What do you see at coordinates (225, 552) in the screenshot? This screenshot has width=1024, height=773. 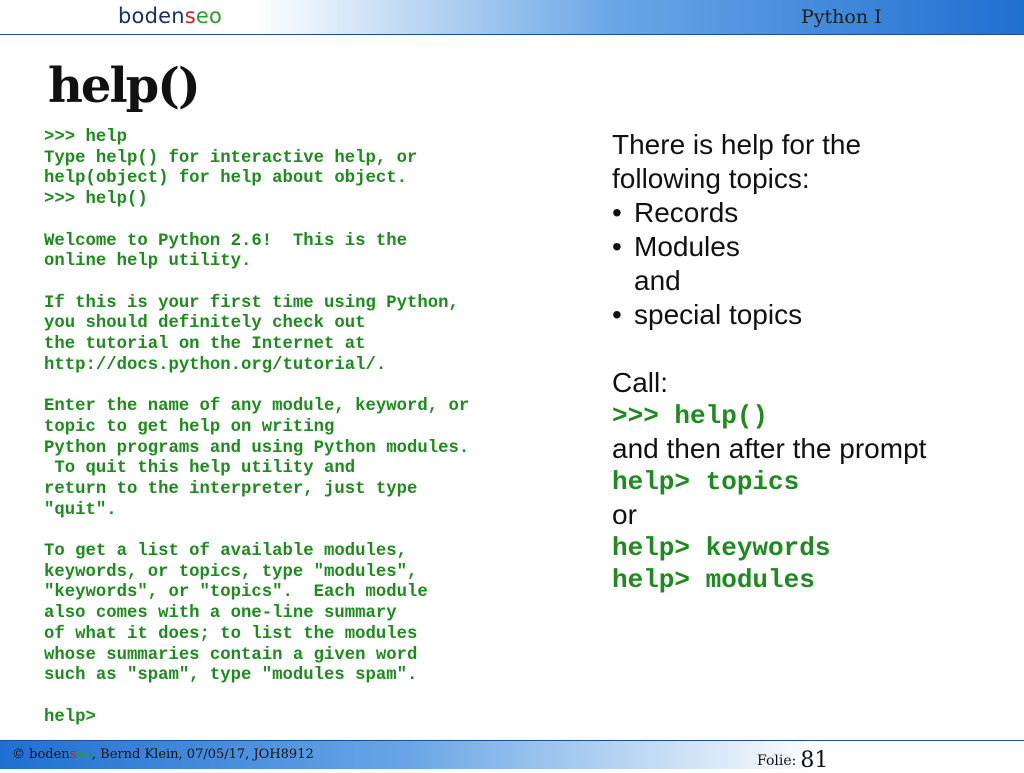 I see `code-line: To get a list of available modules,` at bounding box center [225, 552].